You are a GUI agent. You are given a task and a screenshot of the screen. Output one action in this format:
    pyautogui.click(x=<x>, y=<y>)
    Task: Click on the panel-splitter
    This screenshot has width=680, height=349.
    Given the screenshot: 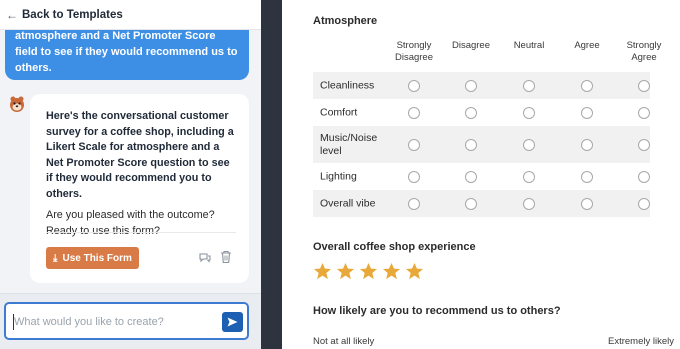 What is the action you would take?
    pyautogui.click(x=271, y=174)
    